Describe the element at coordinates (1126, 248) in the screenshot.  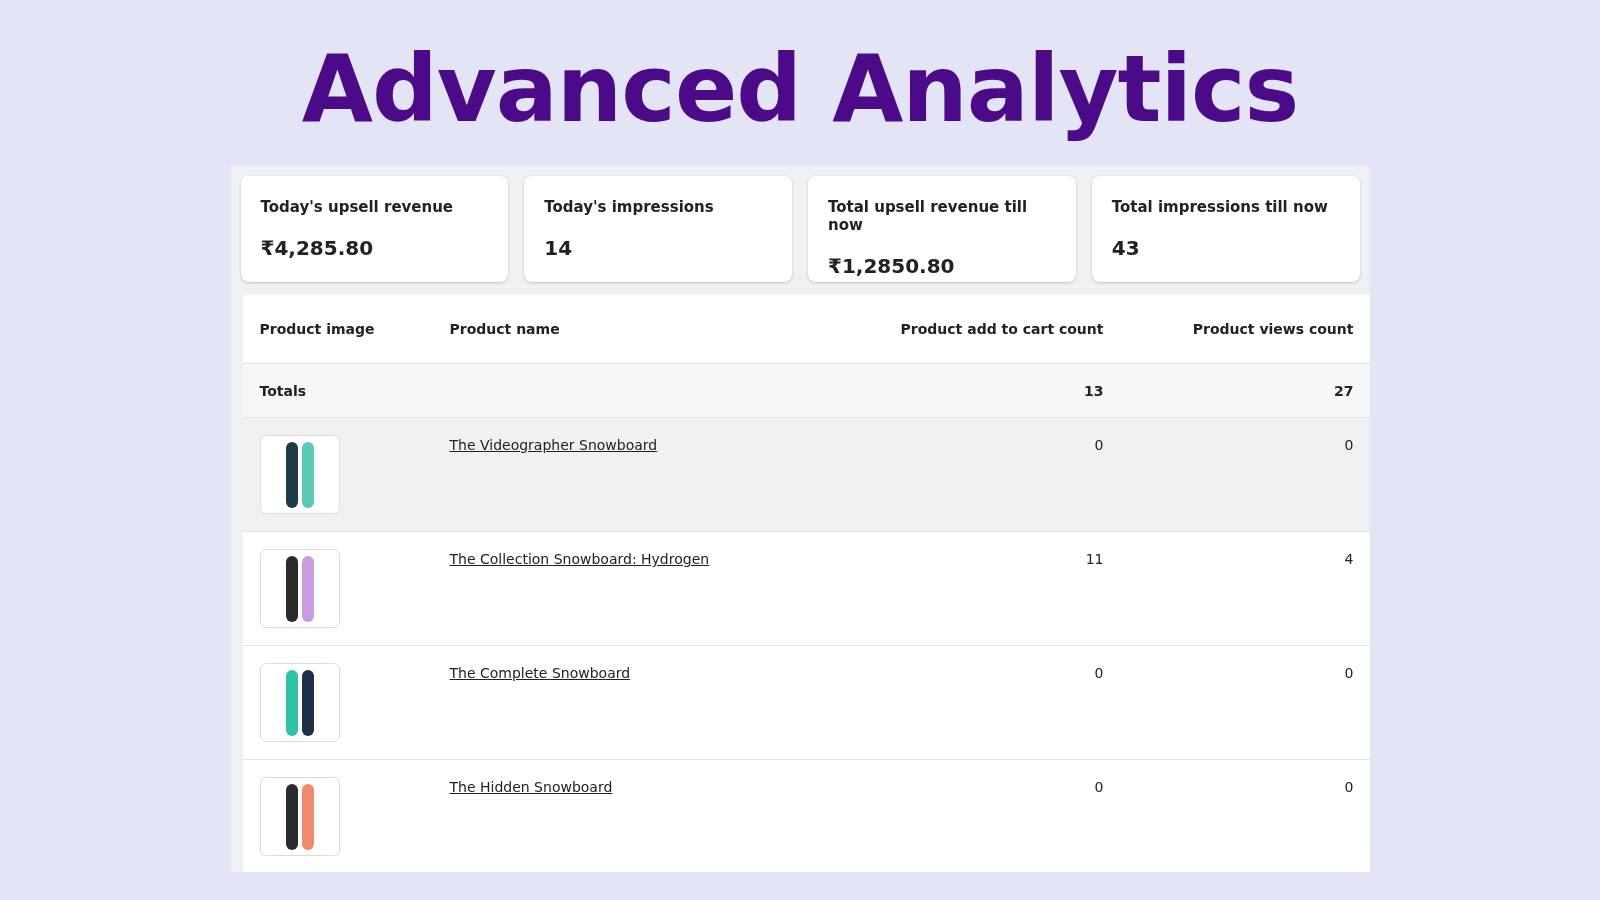
I see `stat-value: 43` at that location.